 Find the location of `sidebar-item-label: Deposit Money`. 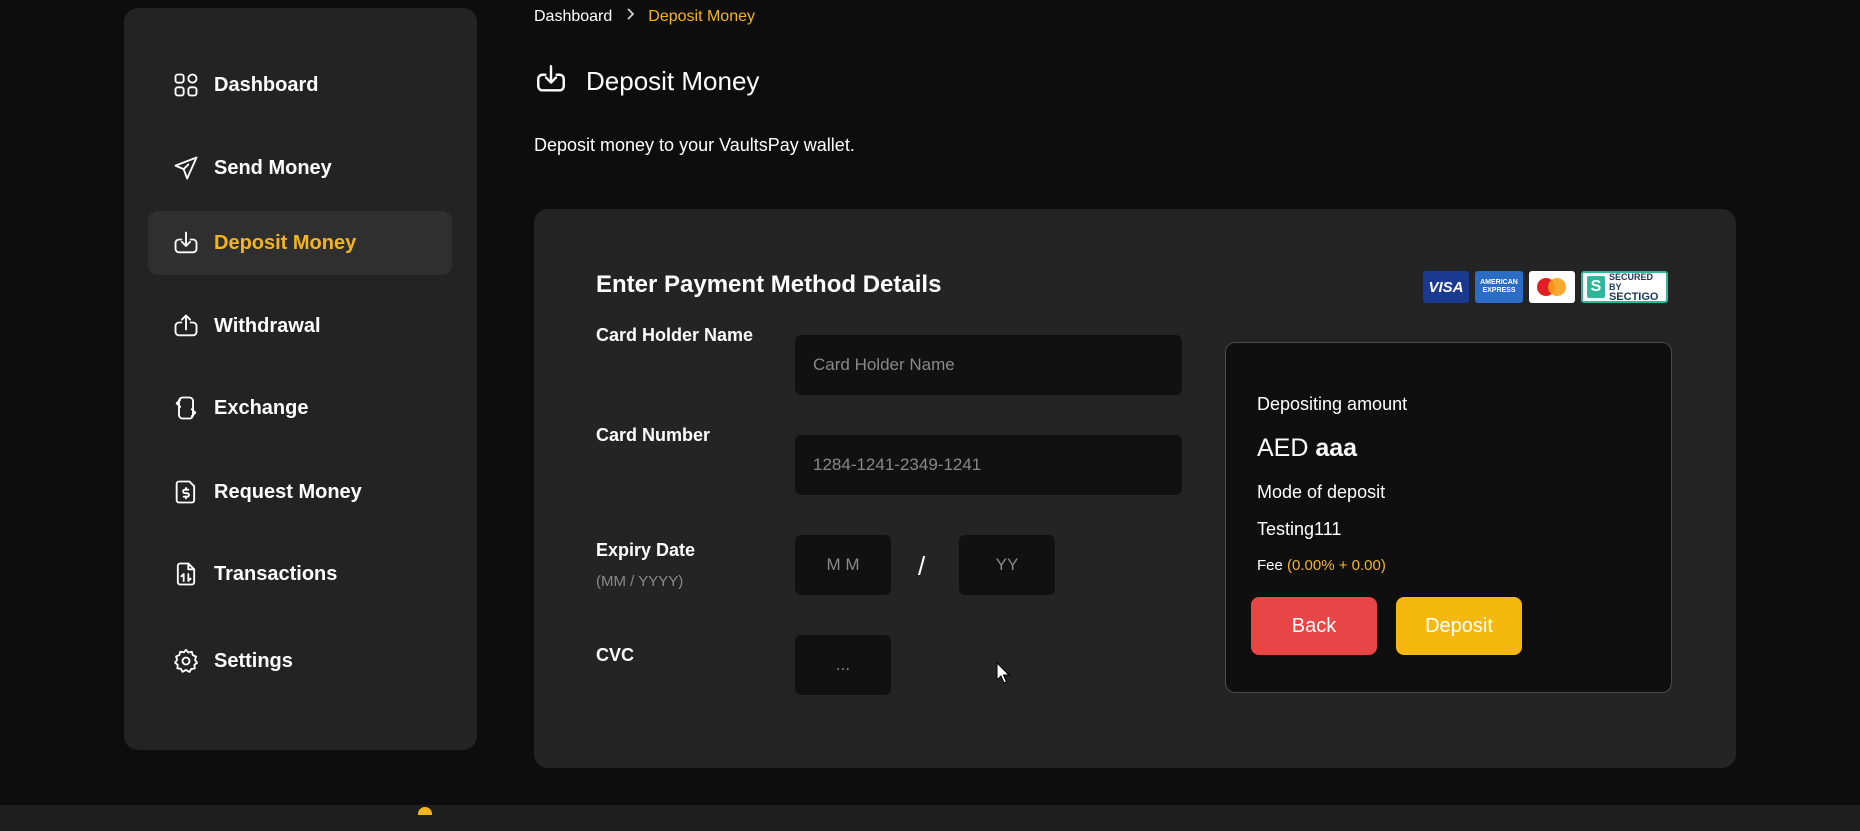

sidebar-item-label: Deposit Money is located at coordinates (285, 242).